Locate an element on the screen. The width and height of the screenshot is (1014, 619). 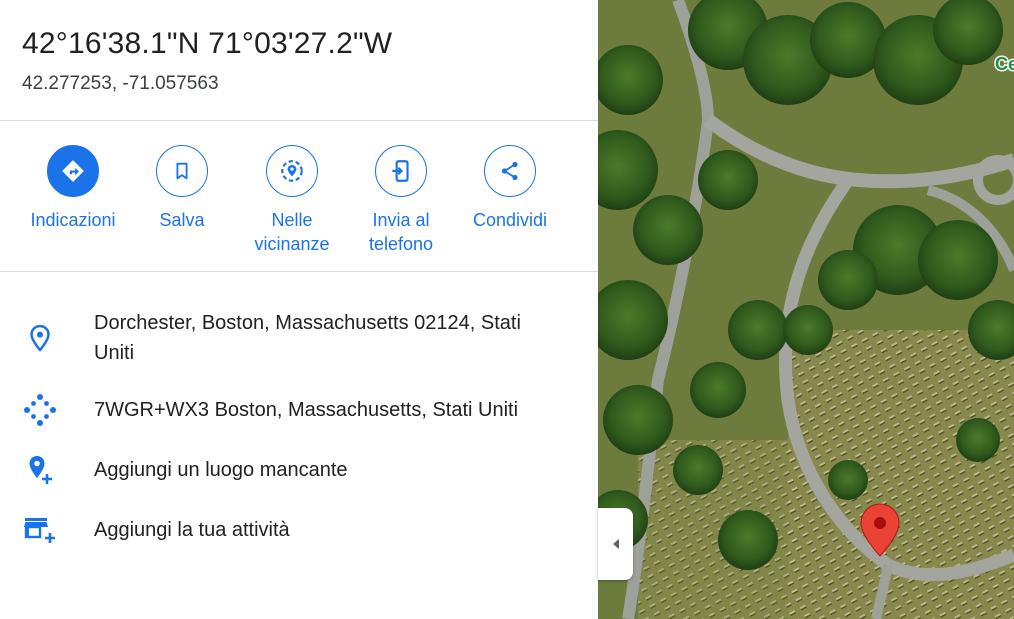
directions-label: Indicazioni is located at coordinates (73, 220).